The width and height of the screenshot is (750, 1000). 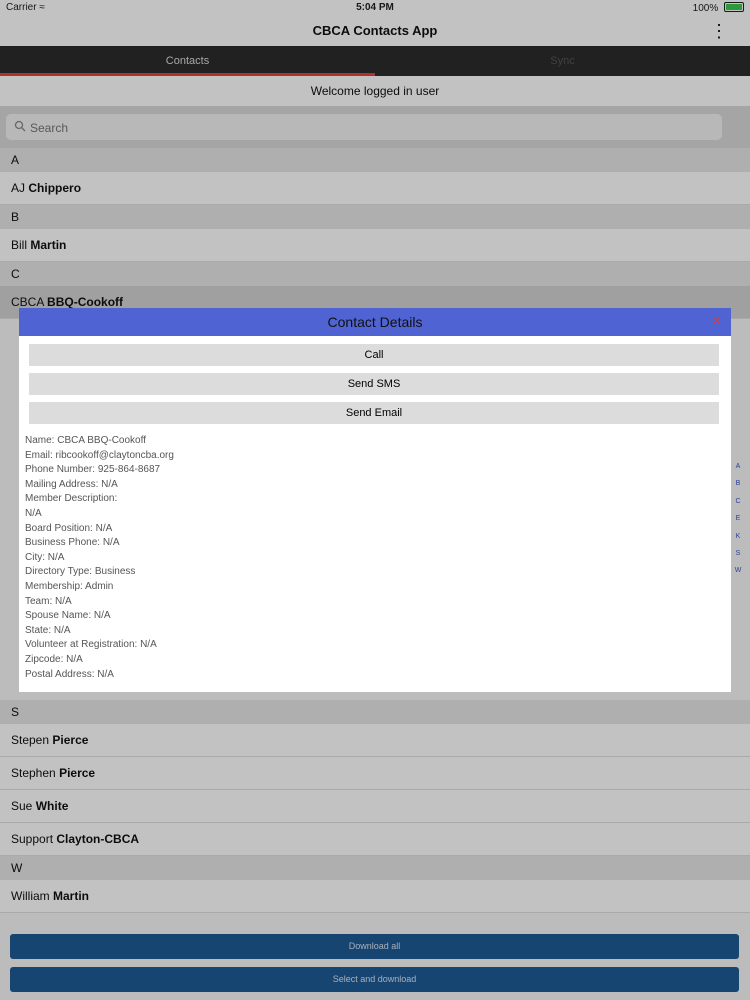 I want to click on detail-spouse-name: Spouse Name: N/A, so click(x=68, y=616).